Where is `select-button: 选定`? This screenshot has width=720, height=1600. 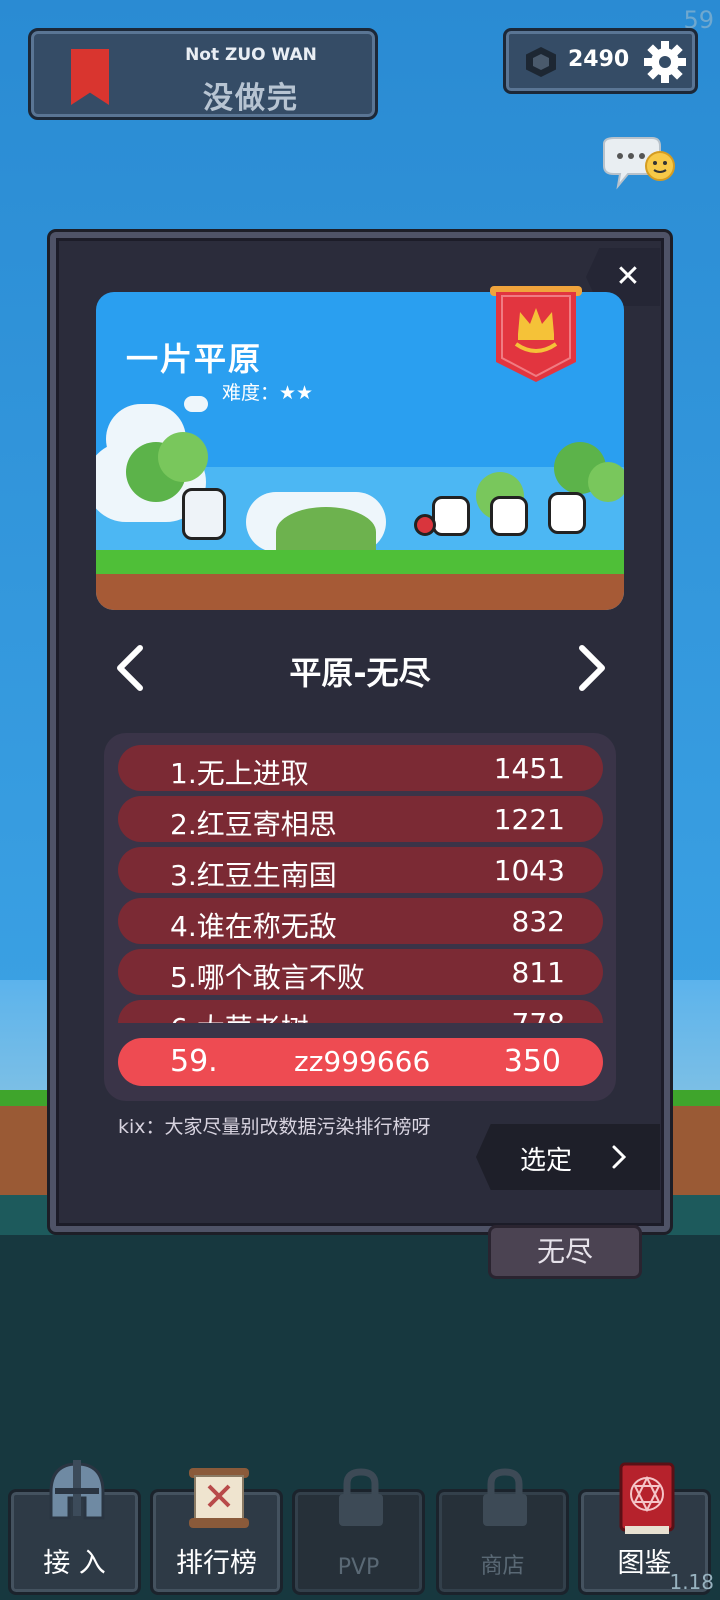 select-button: 选定 is located at coordinates (568, 1157).